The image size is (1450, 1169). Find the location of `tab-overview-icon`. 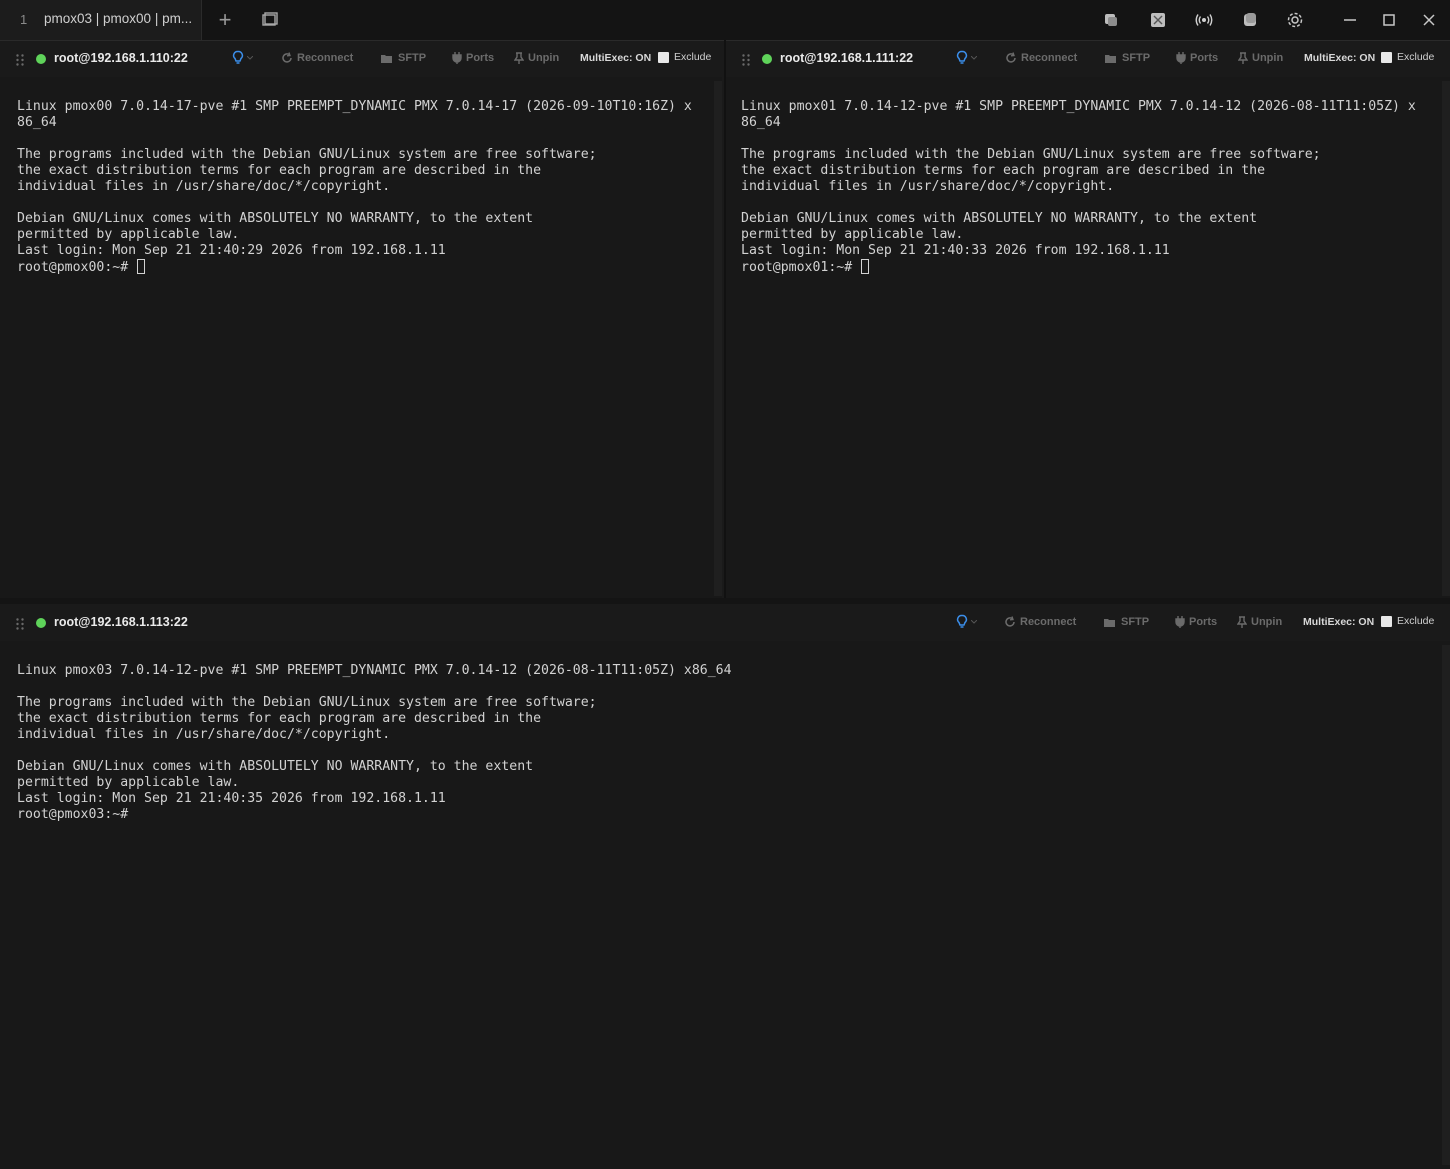

tab-overview-icon is located at coordinates (270, 19).